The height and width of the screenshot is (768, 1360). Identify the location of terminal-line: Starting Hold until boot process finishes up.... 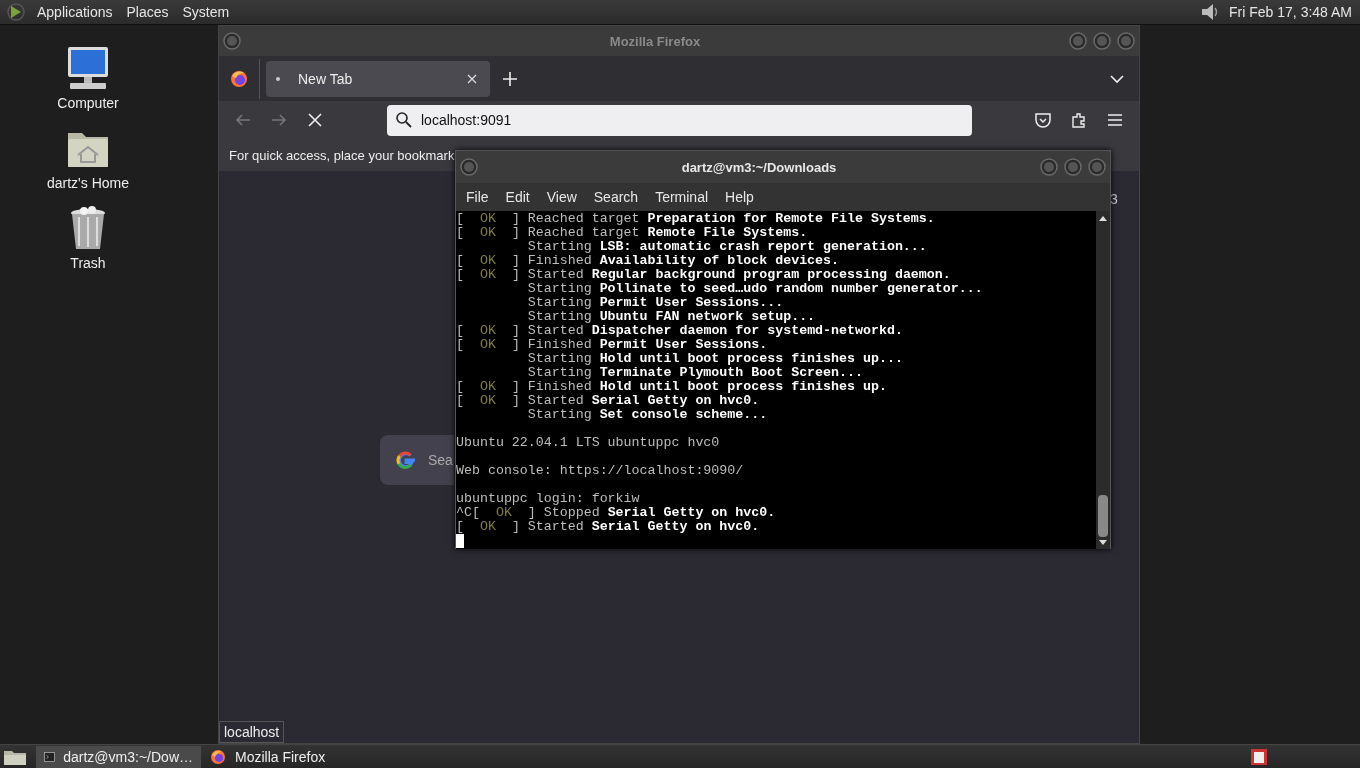
(715, 359).